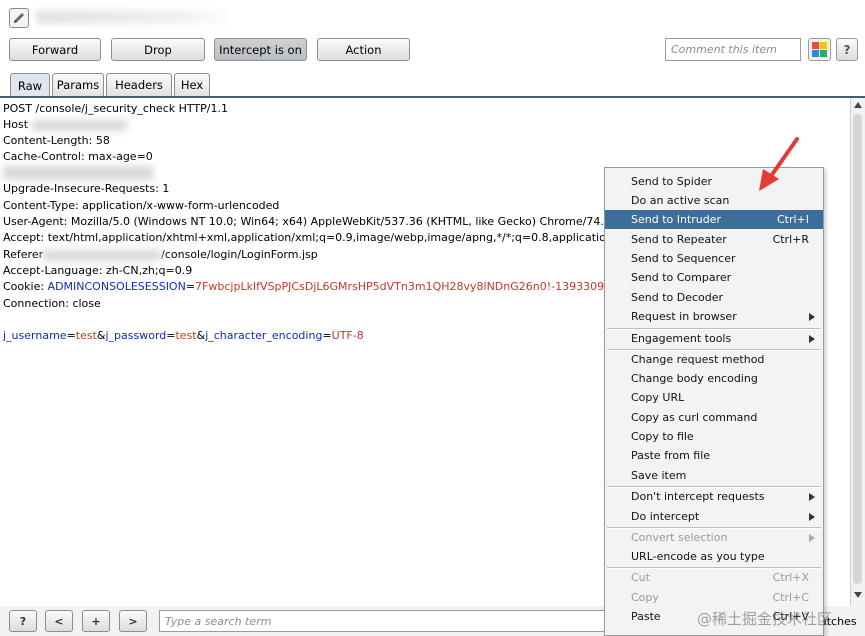  I want to click on action-button: Action, so click(363, 49).